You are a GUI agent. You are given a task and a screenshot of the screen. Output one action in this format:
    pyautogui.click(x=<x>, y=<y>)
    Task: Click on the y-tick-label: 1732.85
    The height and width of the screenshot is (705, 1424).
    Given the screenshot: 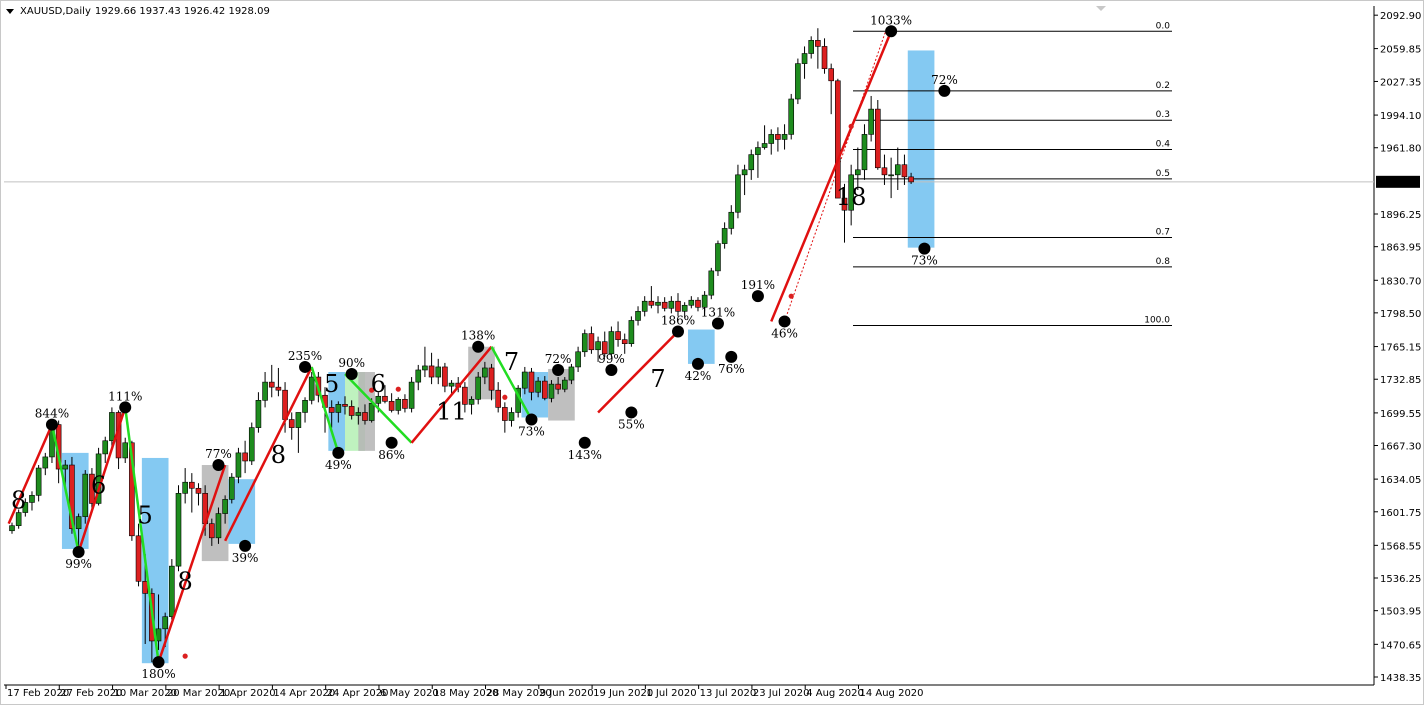 What is the action you would take?
    pyautogui.click(x=1400, y=380)
    